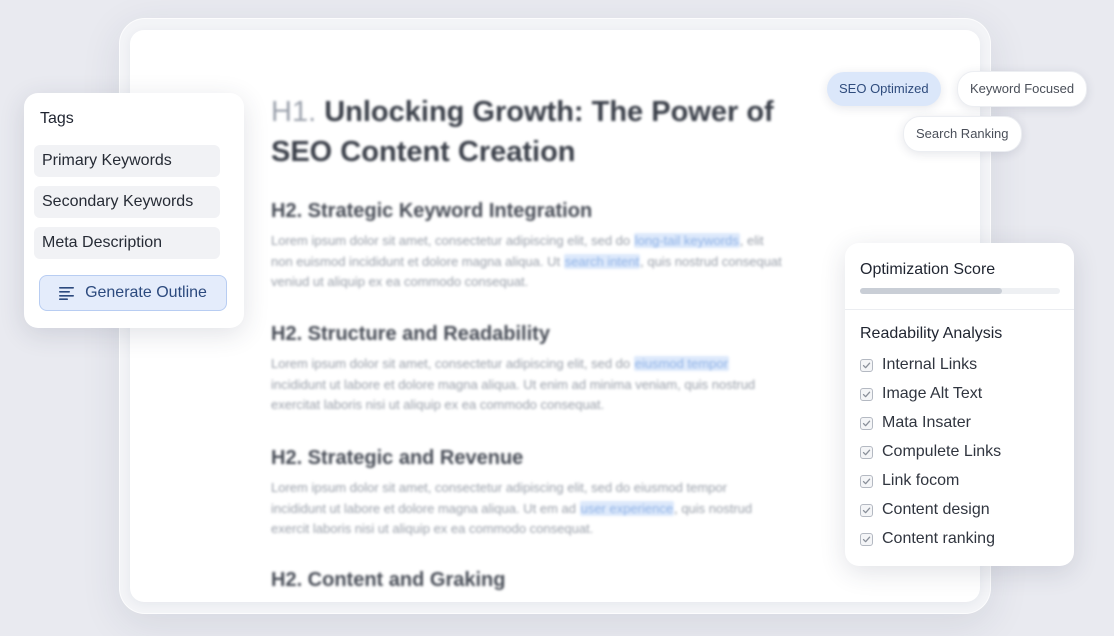 The image size is (1114, 636). I want to click on generate-outline-label: Generate Outline, so click(146, 292).